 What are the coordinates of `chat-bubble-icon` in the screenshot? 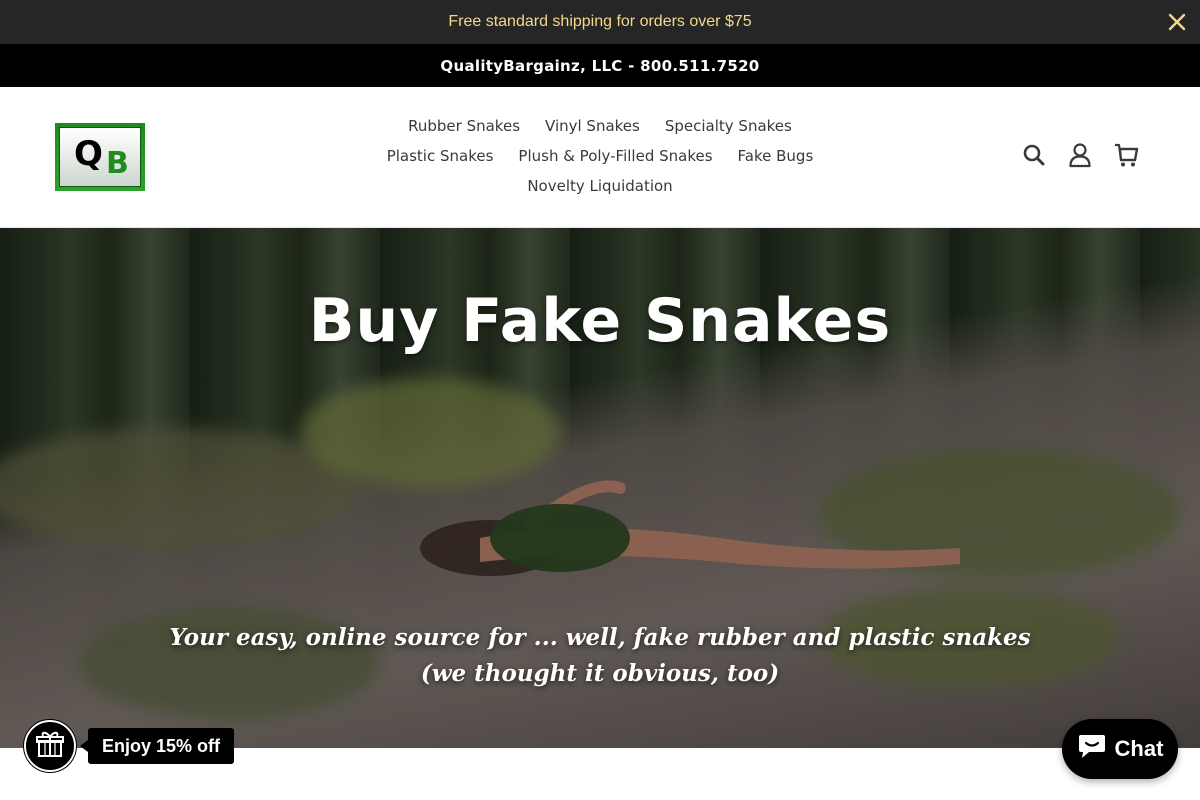 It's located at (1092, 749).